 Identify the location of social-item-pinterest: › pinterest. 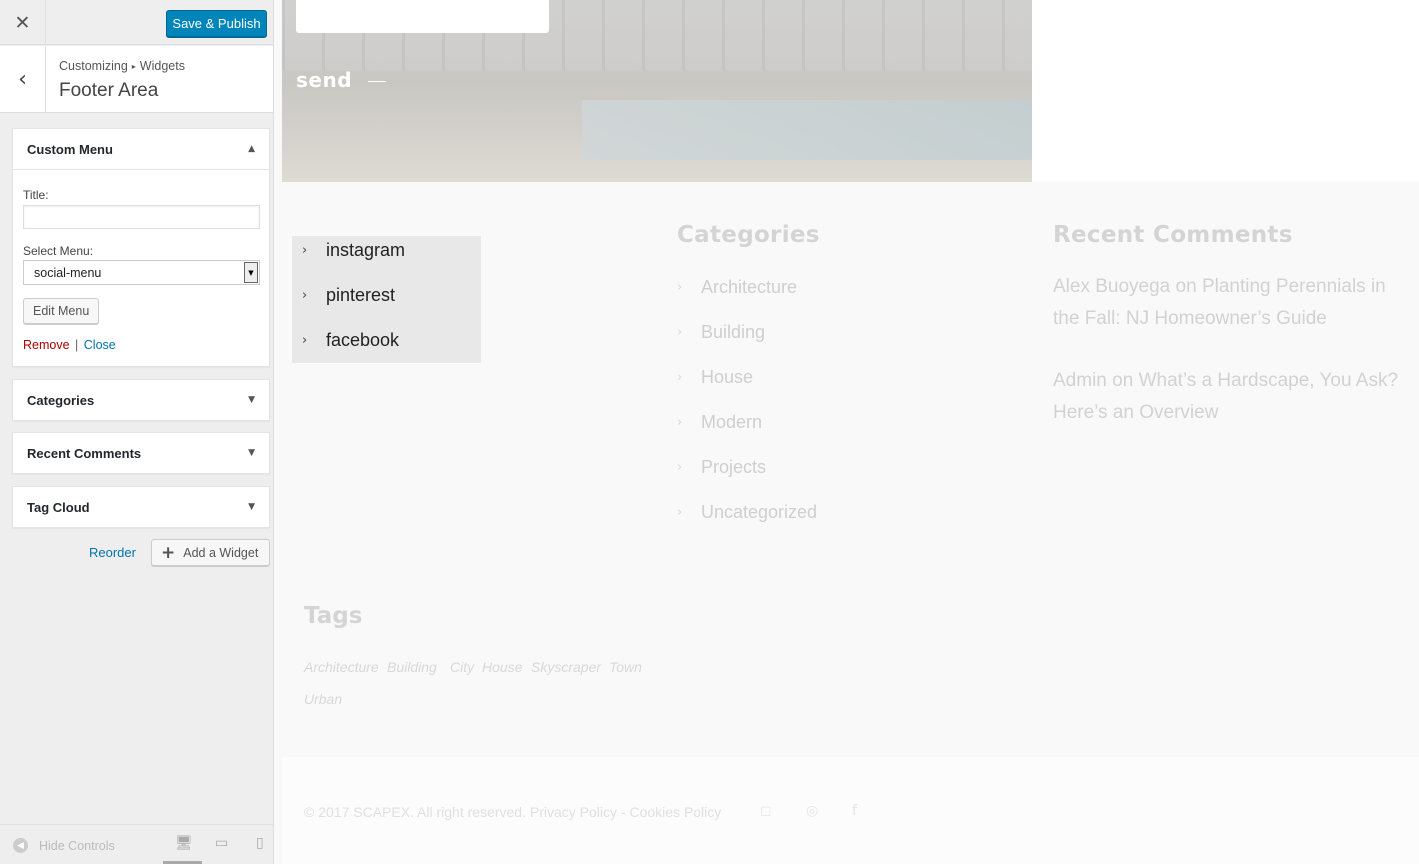
(348, 295).